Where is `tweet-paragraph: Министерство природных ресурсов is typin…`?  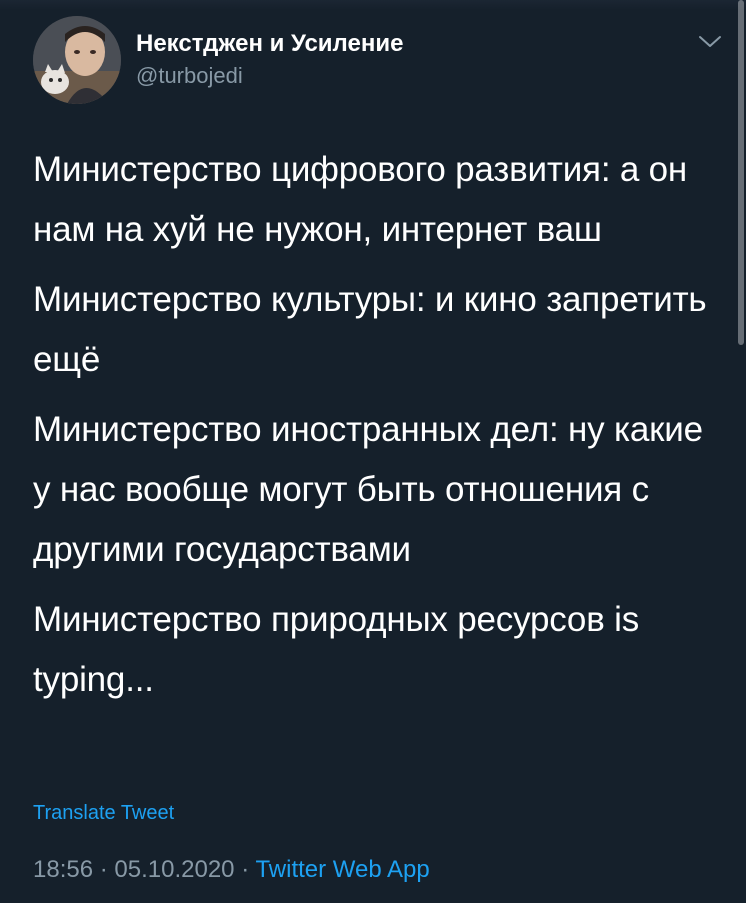 tweet-paragraph: Министерство природных ресурсов is typin… is located at coordinates (336, 649).